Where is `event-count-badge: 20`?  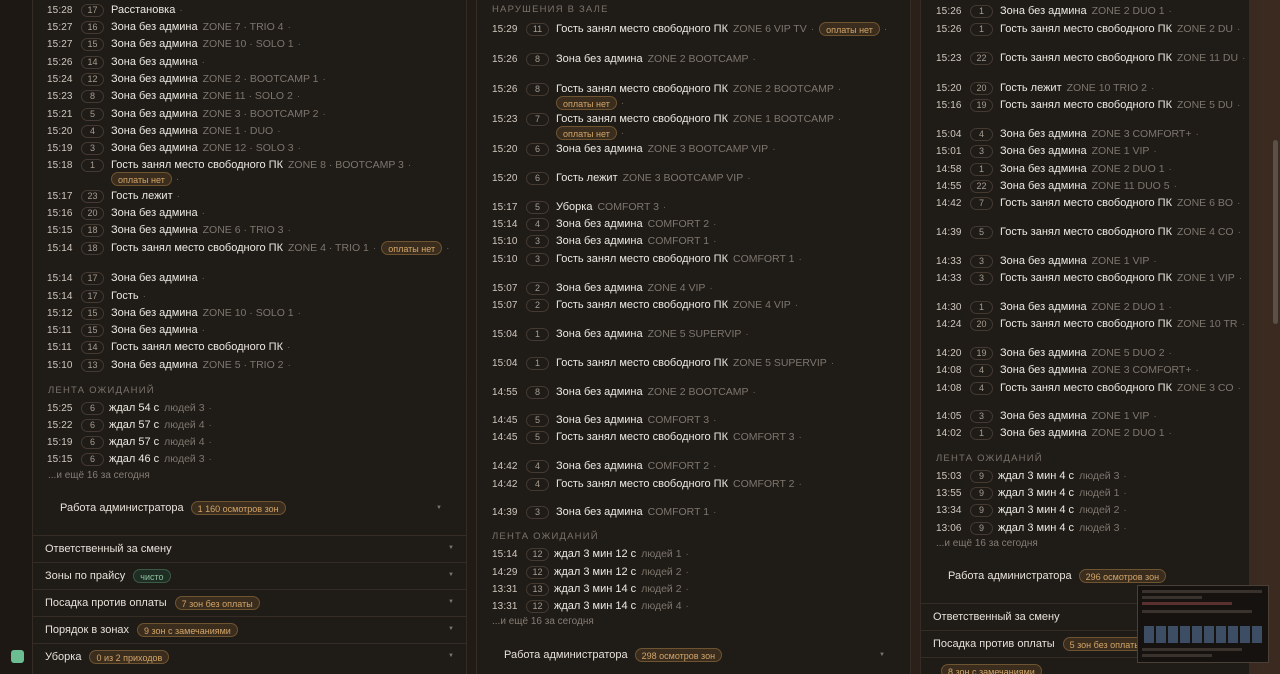 event-count-badge: 20 is located at coordinates (981, 88).